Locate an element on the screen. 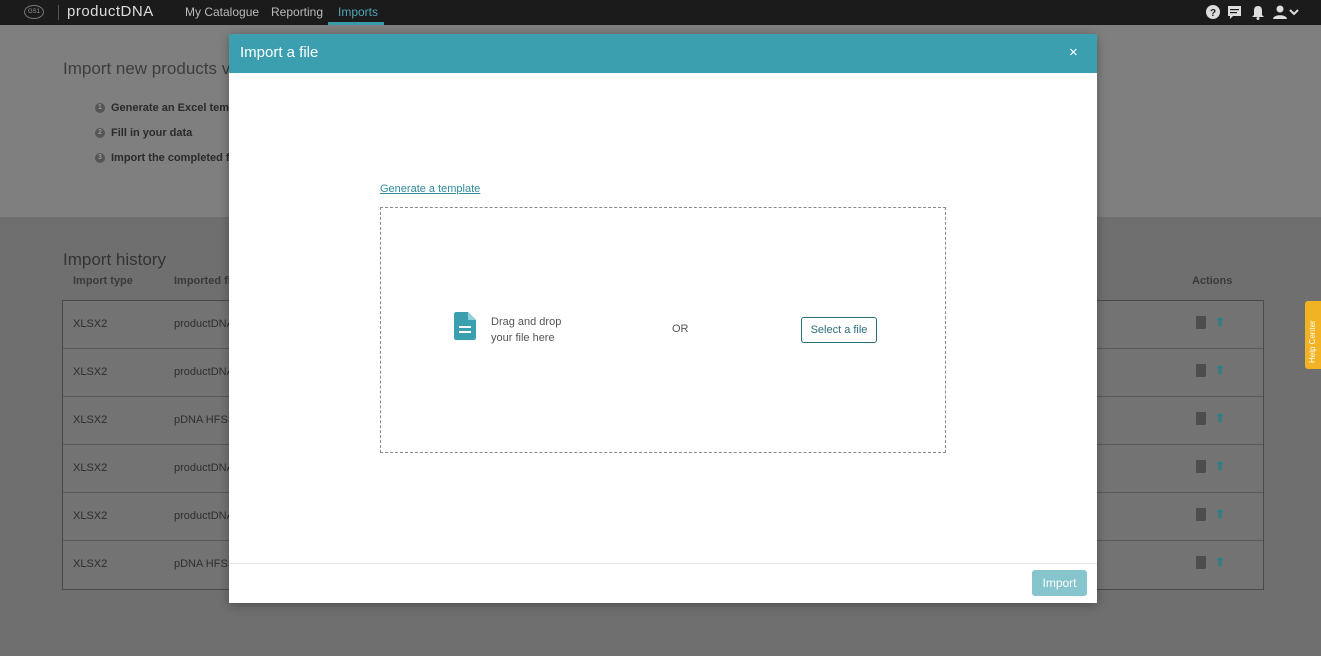 The height and width of the screenshot is (656, 1321). select-file-button: Select a file is located at coordinates (839, 330).